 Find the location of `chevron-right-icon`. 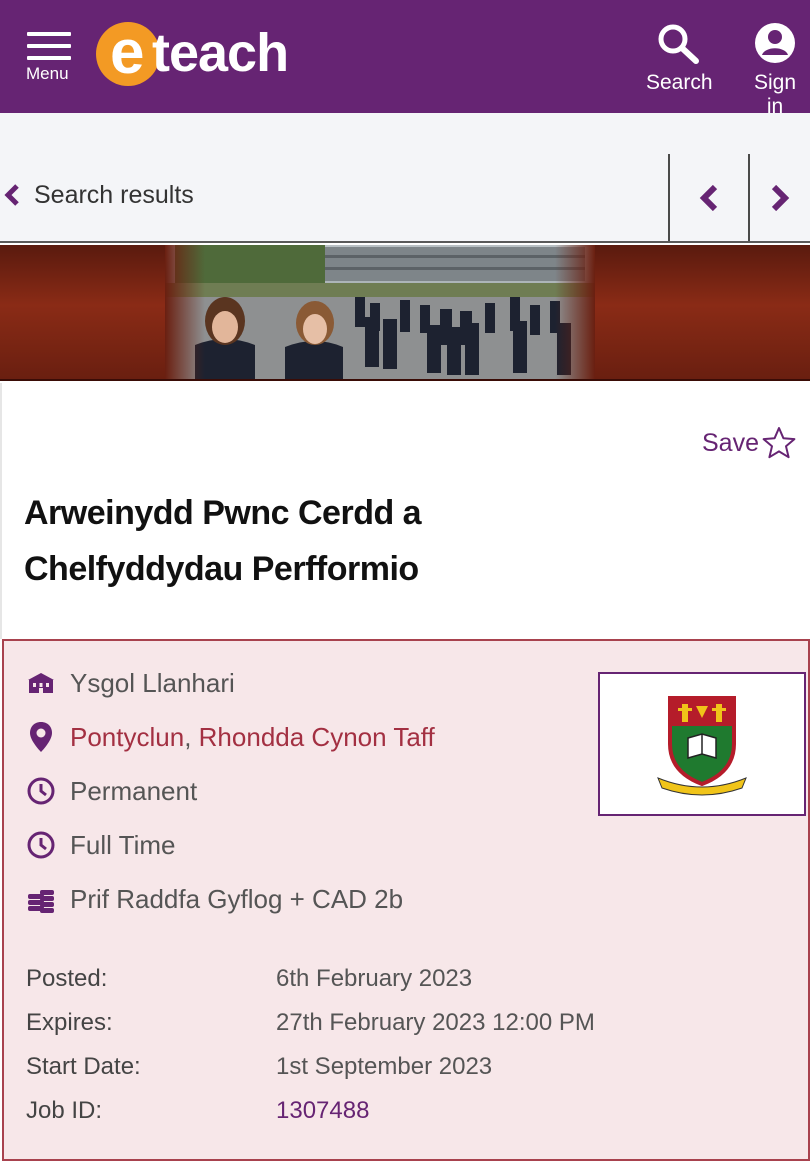

chevron-right-icon is located at coordinates (780, 197).